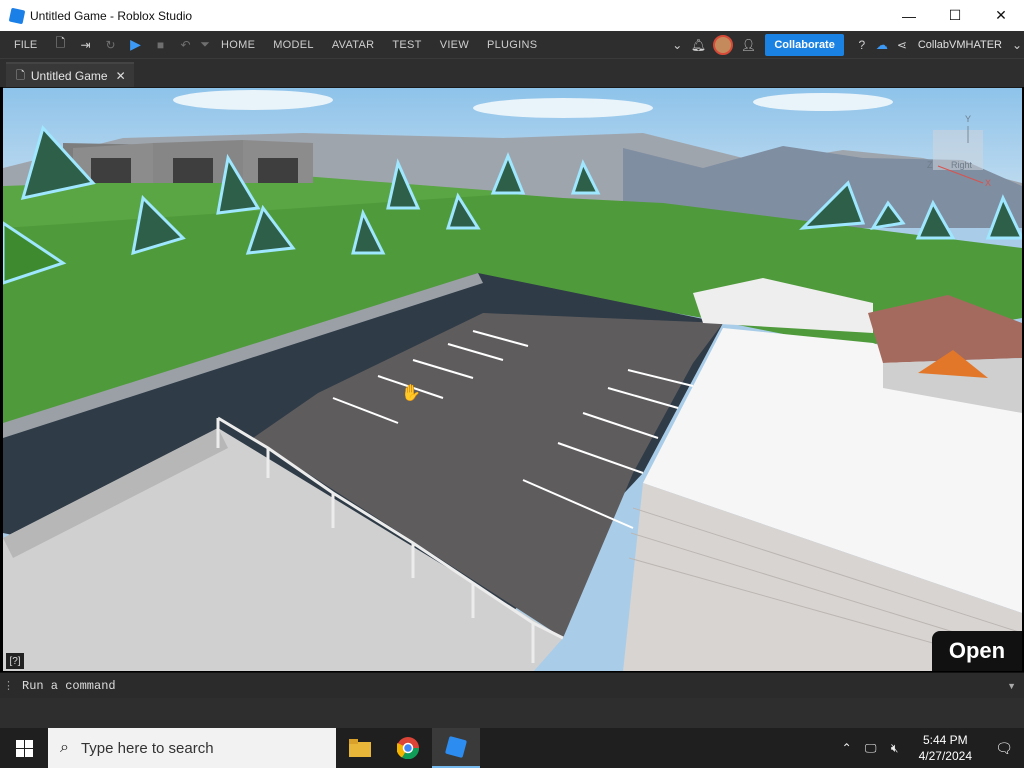 The image size is (1024, 768). I want to click on open-label: Open, so click(977, 651).